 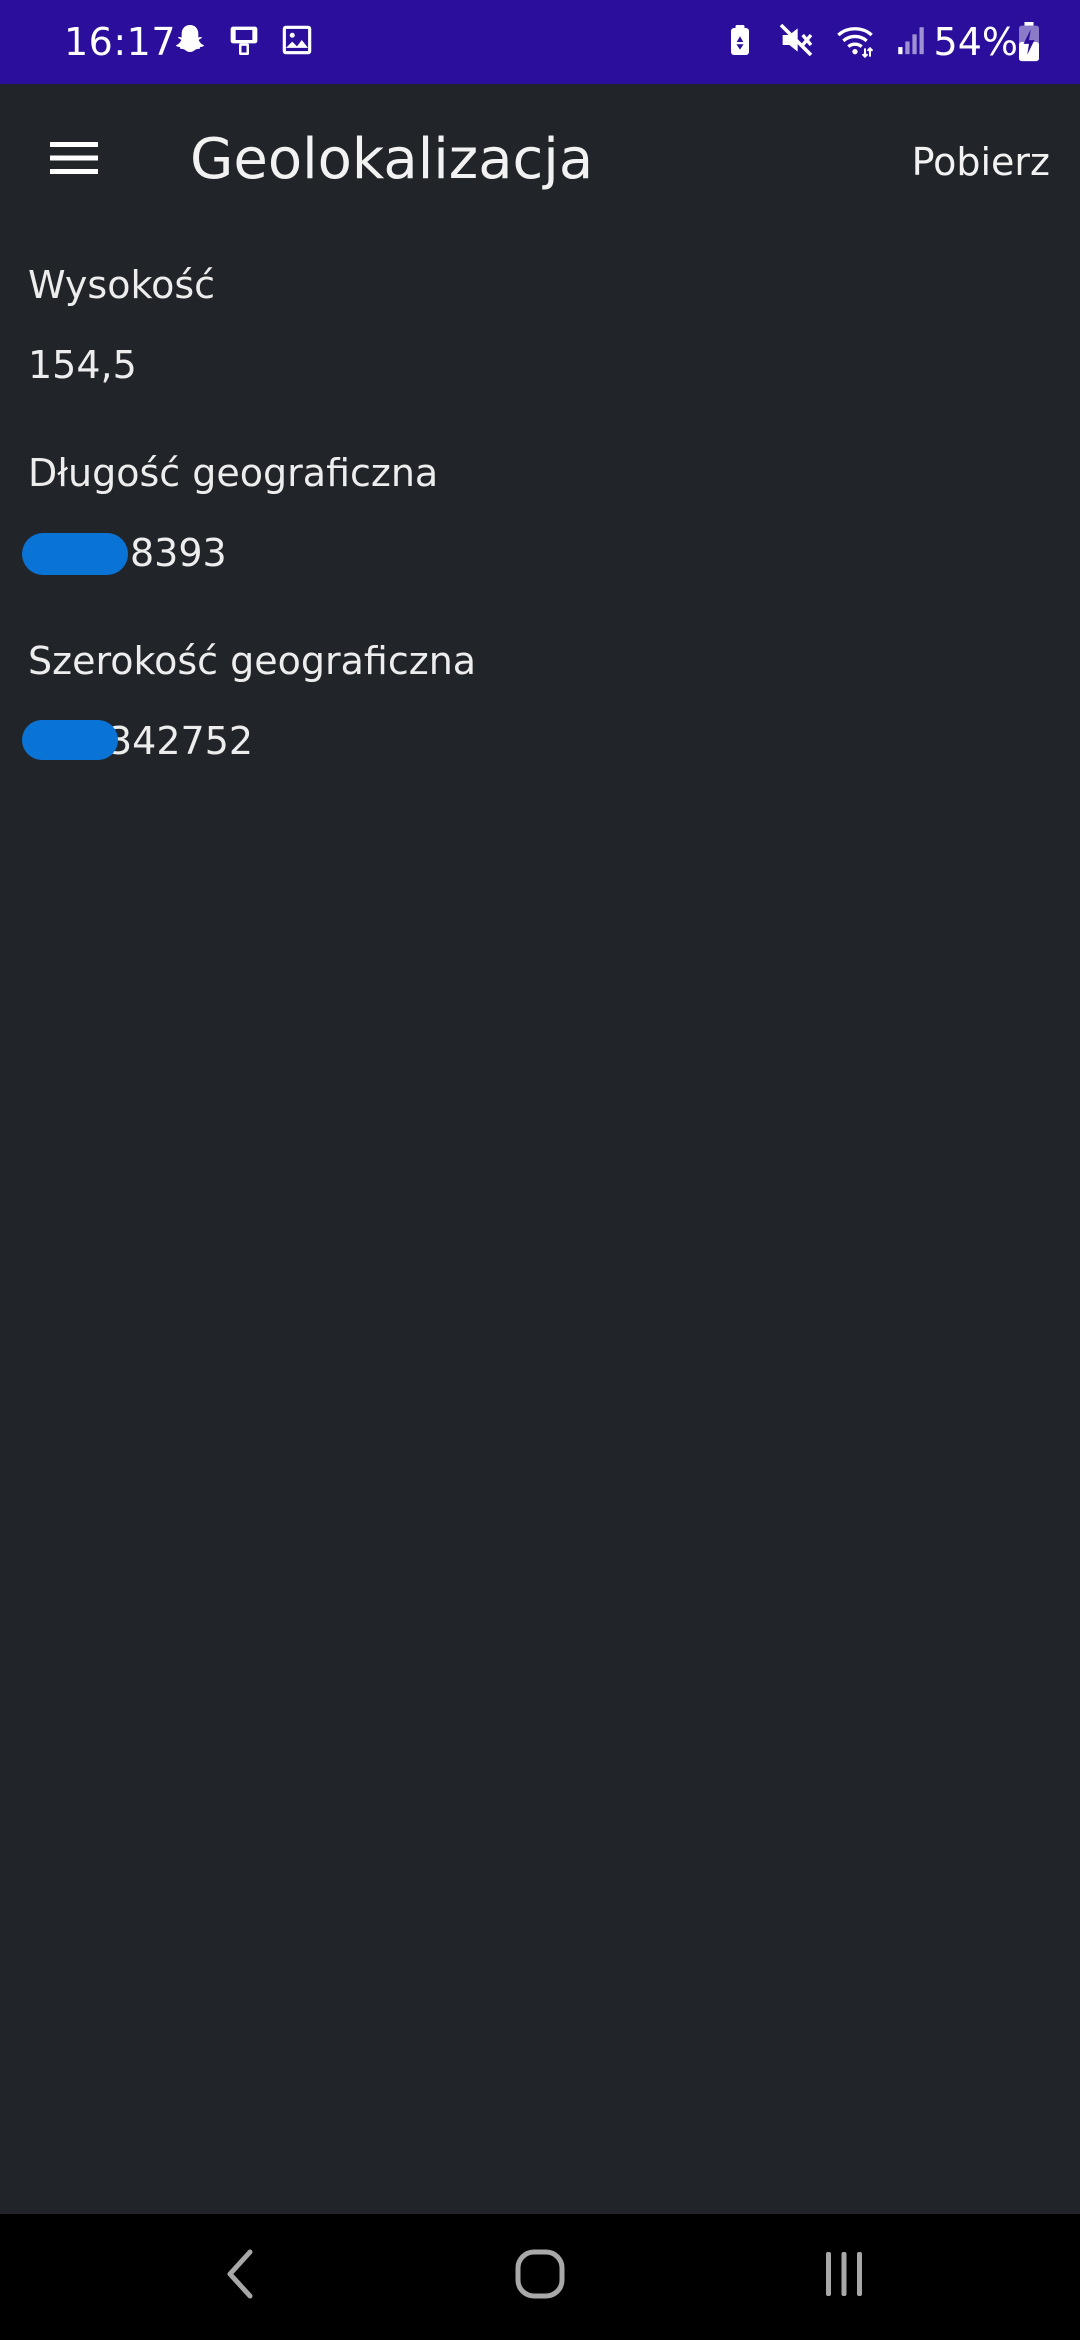 I want to click on app-bar: Geolokalizacja Pobierz, so click(x=540, y=158).